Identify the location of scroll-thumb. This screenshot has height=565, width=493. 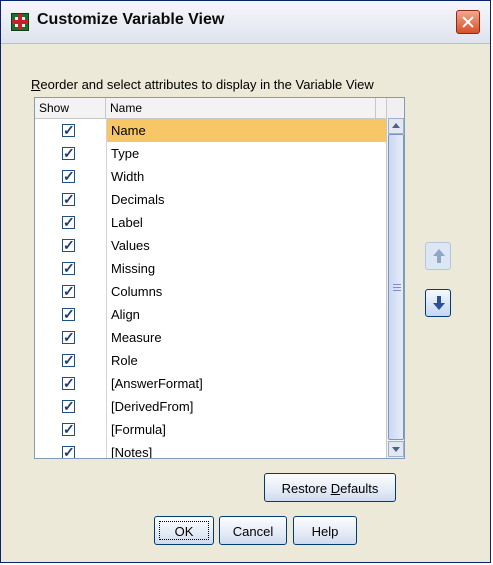
(396, 287).